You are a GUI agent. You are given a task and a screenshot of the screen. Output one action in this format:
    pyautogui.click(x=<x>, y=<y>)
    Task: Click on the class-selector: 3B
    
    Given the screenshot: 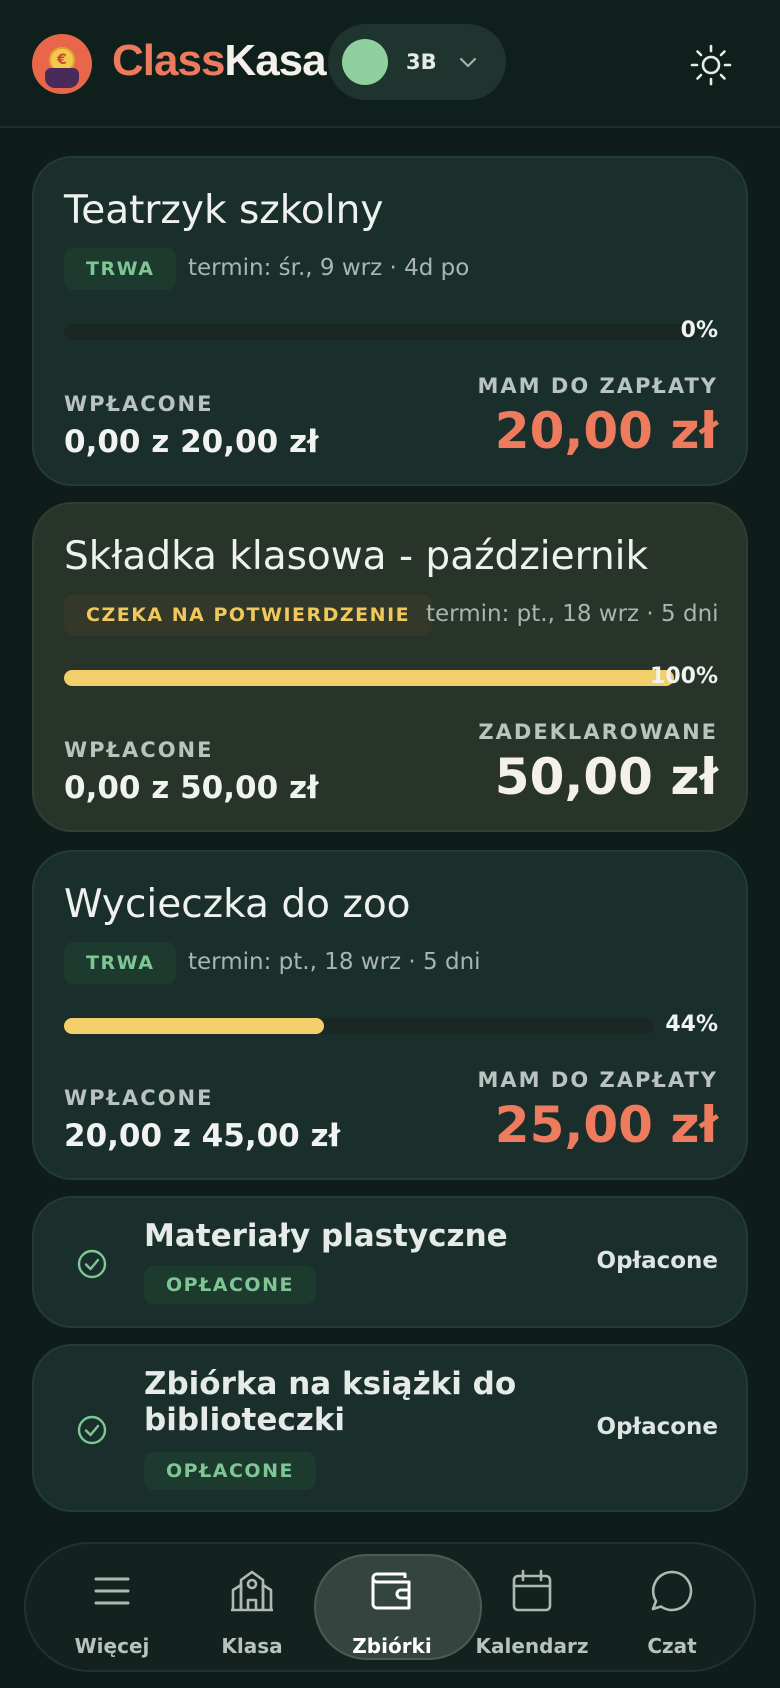 What is the action you would take?
    pyautogui.click(x=417, y=62)
    